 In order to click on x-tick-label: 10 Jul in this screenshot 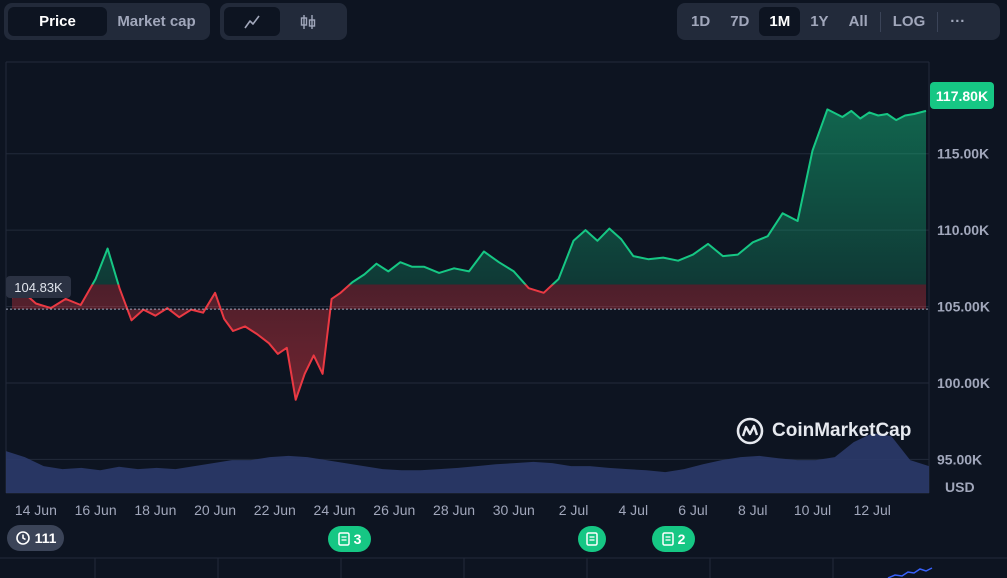, I will do `click(812, 510)`.